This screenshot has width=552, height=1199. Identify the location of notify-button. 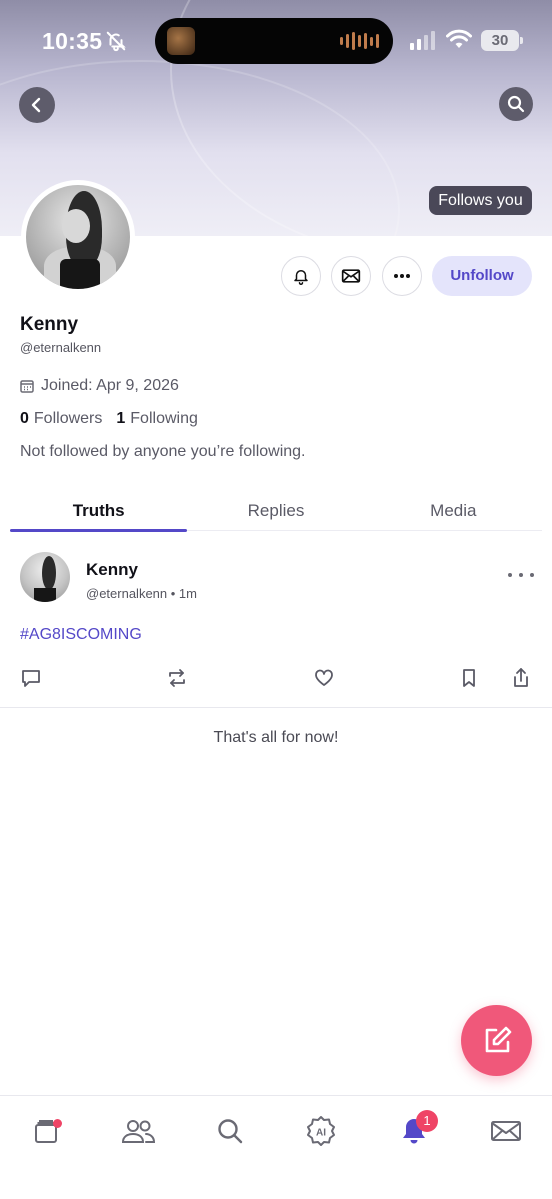
(301, 276).